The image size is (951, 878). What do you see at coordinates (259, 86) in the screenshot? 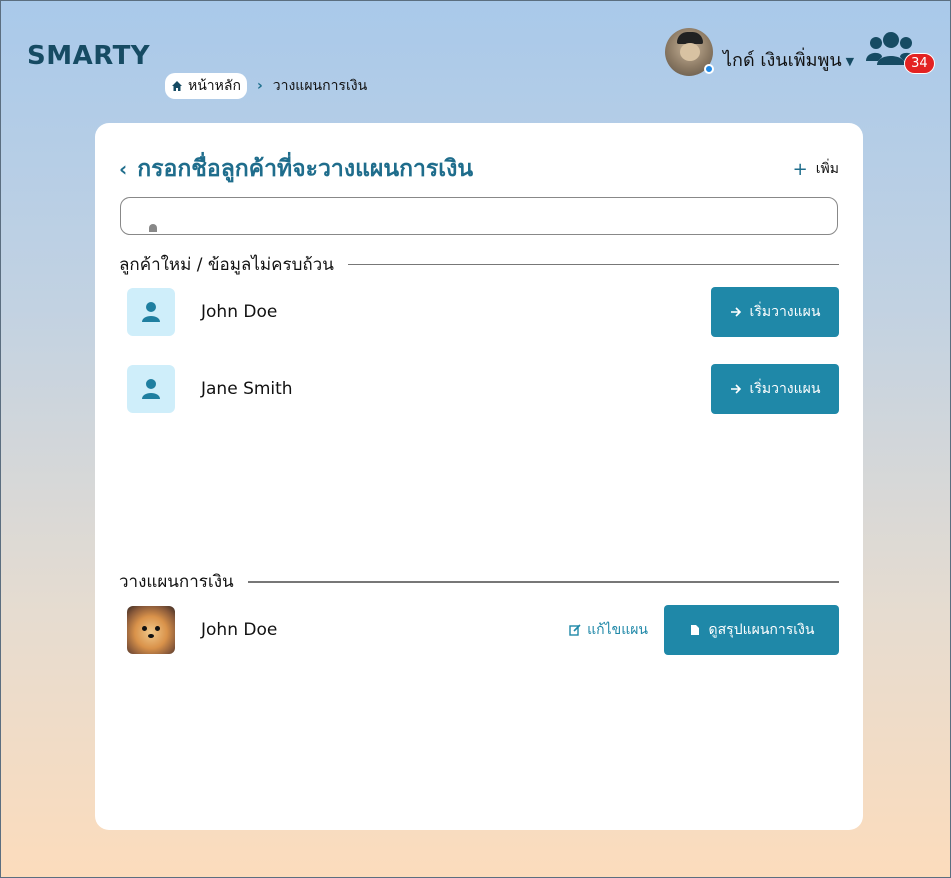
I see `chevron-right-icon: ›` at bounding box center [259, 86].